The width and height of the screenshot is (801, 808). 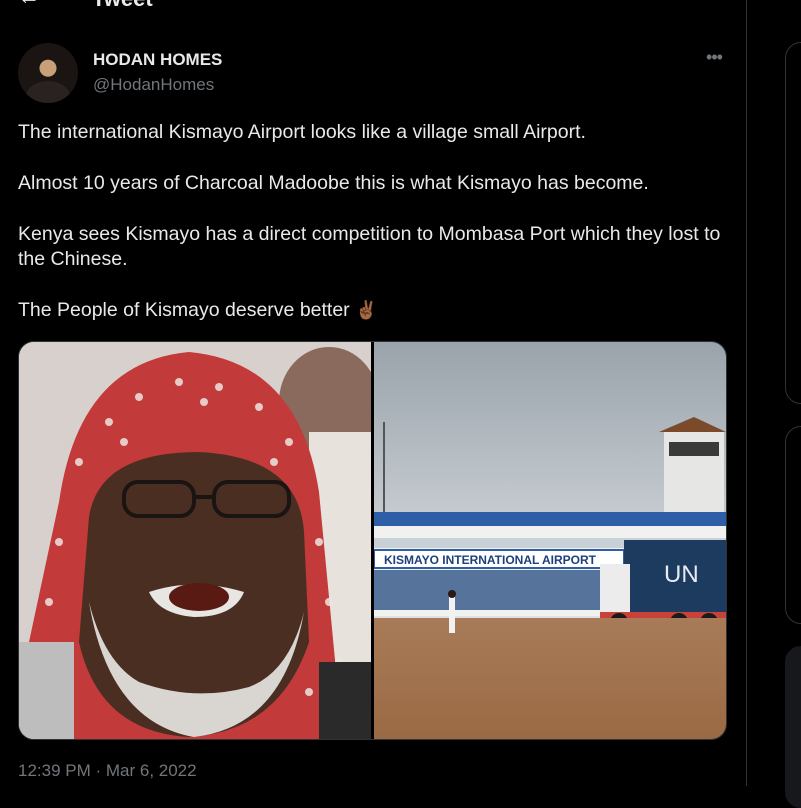 I want to click on page-title: Tweet, so click(x=122, y=6).